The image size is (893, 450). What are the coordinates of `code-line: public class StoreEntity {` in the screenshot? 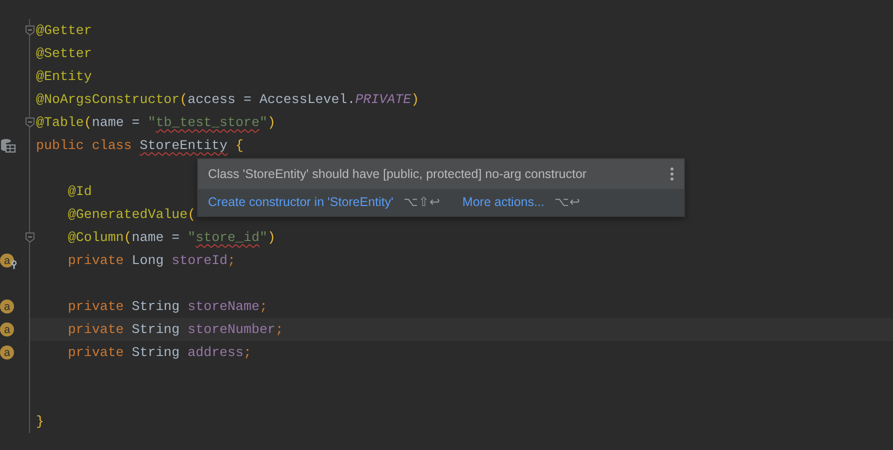 It's located at (139, 145).